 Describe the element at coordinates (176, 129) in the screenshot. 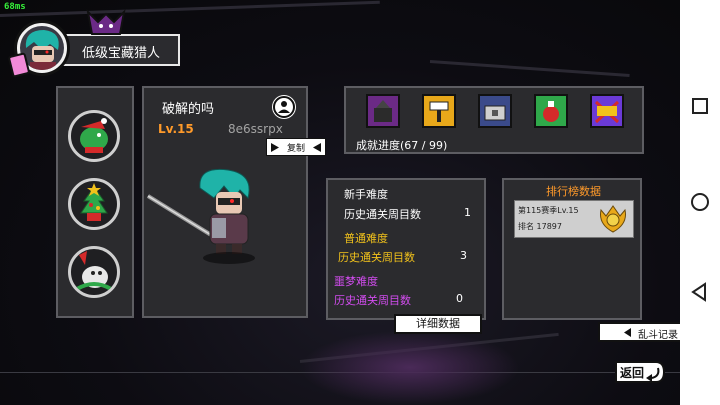

I see `hero-level: Lv.15` at that location.